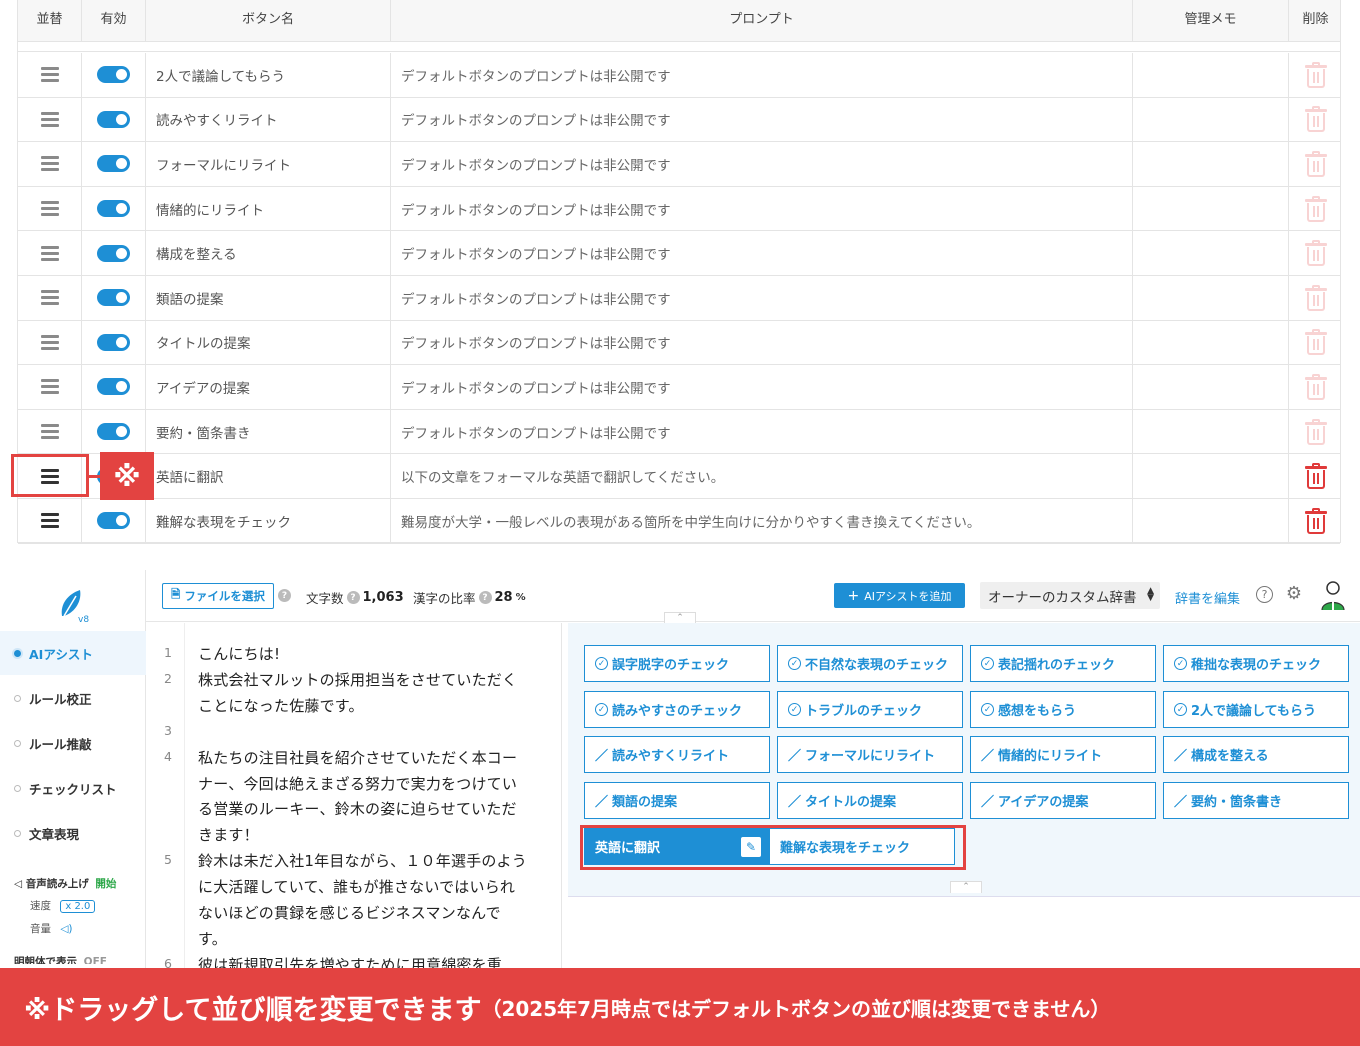  I want to click on prompt-text: 以下の文章をフォーマルな英語で翻訳してください。, so click(762, 476).